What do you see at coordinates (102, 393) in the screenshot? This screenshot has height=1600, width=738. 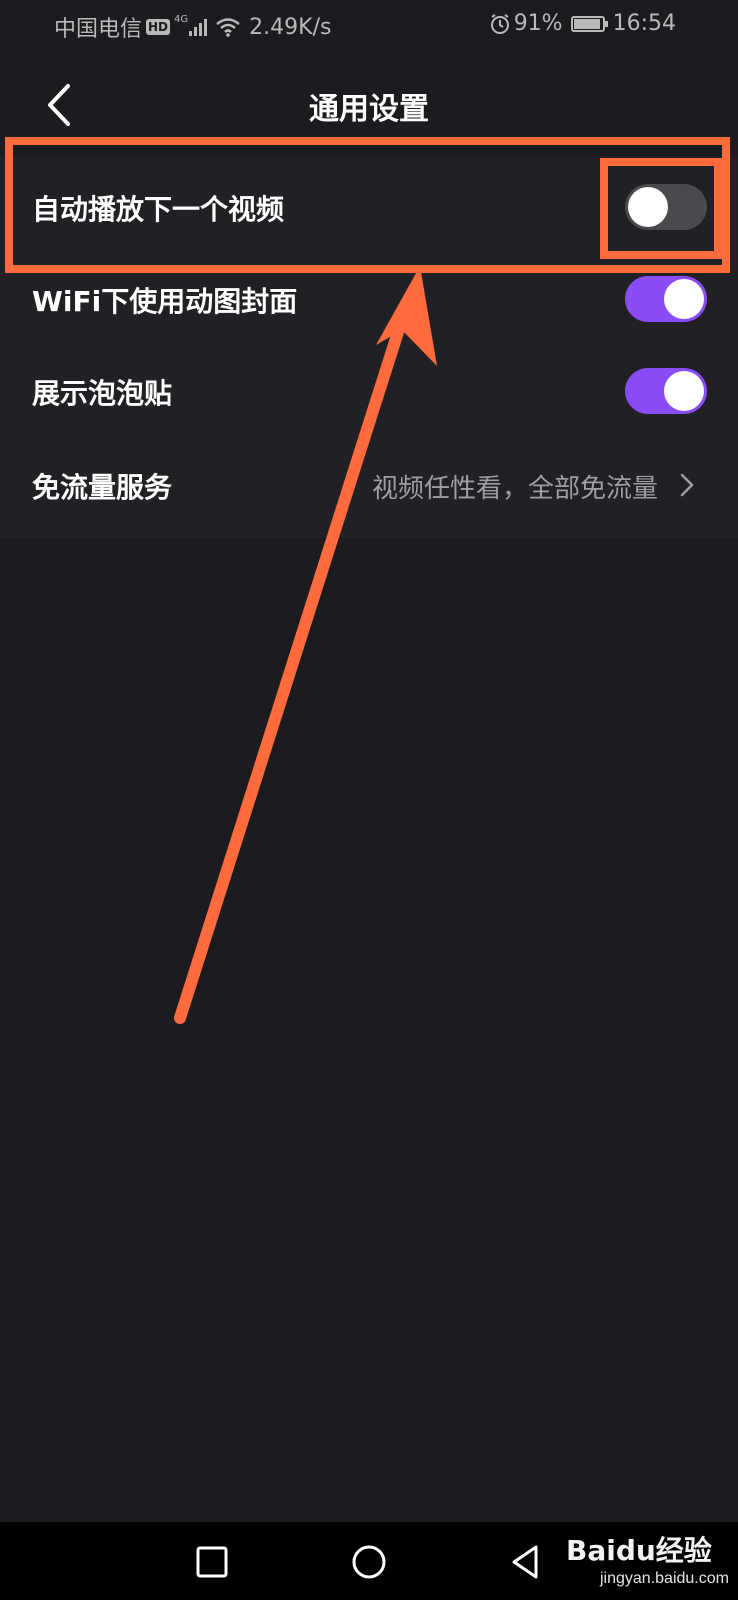 I see `setting-label: 展示泡泡贴` at bounding box center [102, 393].